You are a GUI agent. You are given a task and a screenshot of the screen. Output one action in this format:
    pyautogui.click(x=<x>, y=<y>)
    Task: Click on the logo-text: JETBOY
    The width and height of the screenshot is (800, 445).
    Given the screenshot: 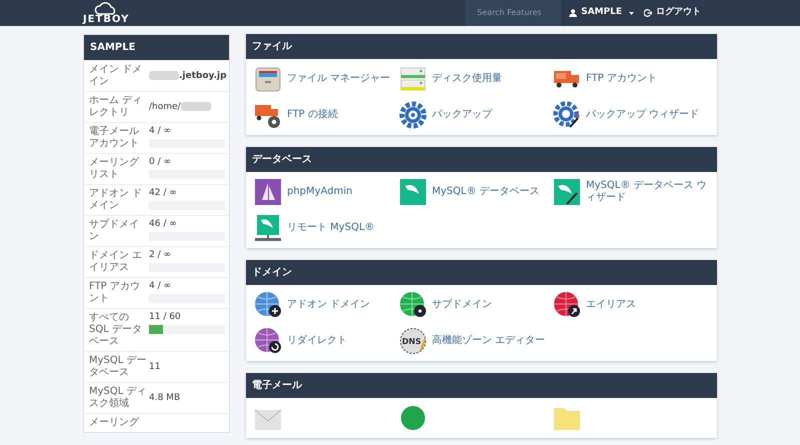 What is the action you would take?
    pyautogui.click(x=106, y=19)
    